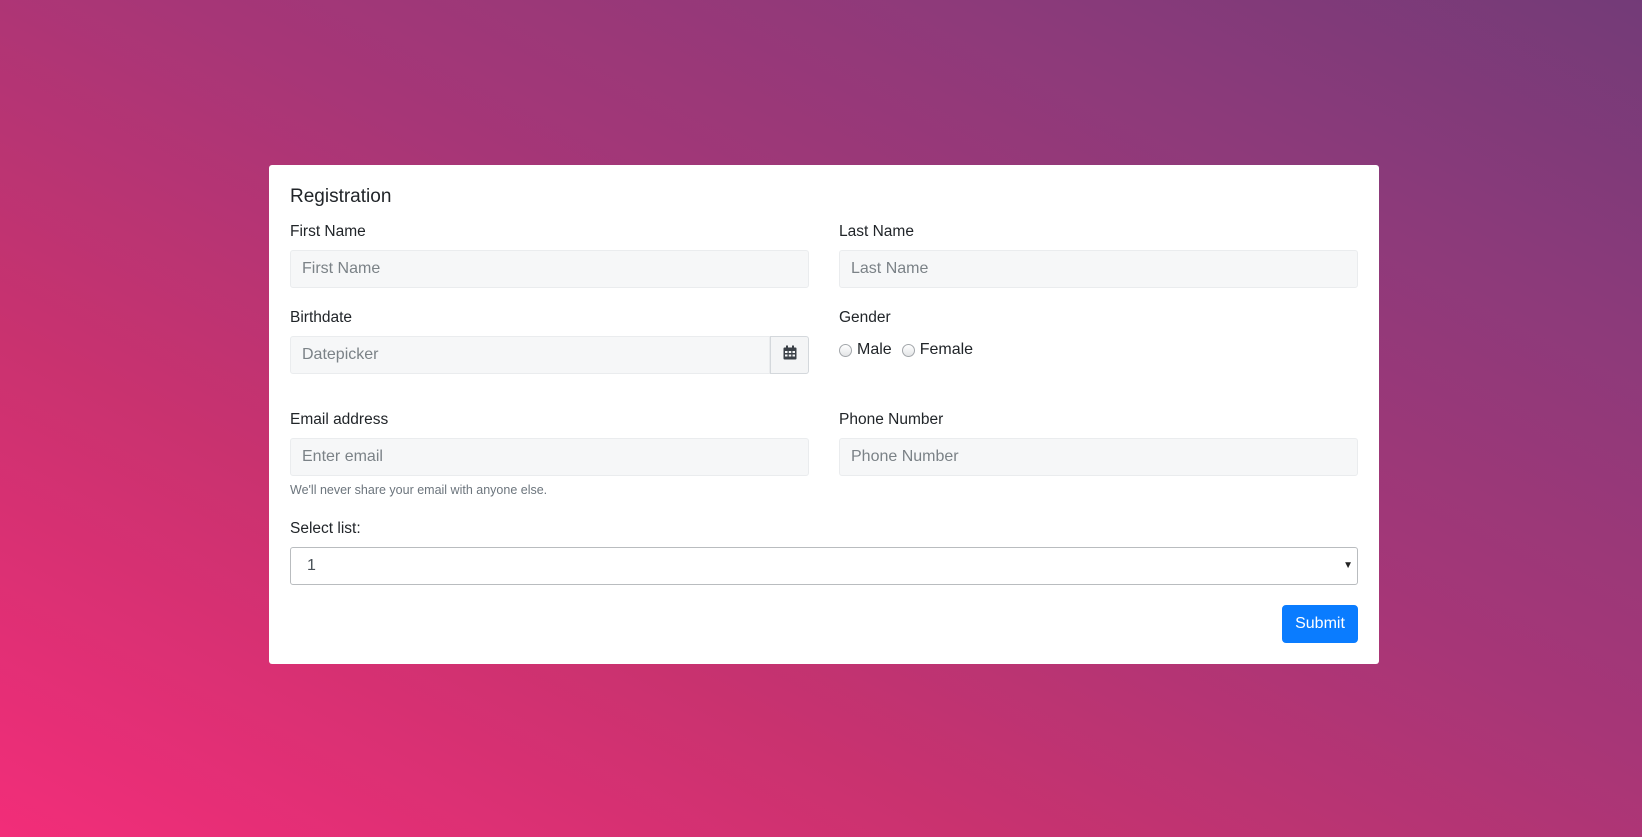 This screenshot has width=1642, height=837. I want to click on submit-button: Submit, so click(1320, 624).